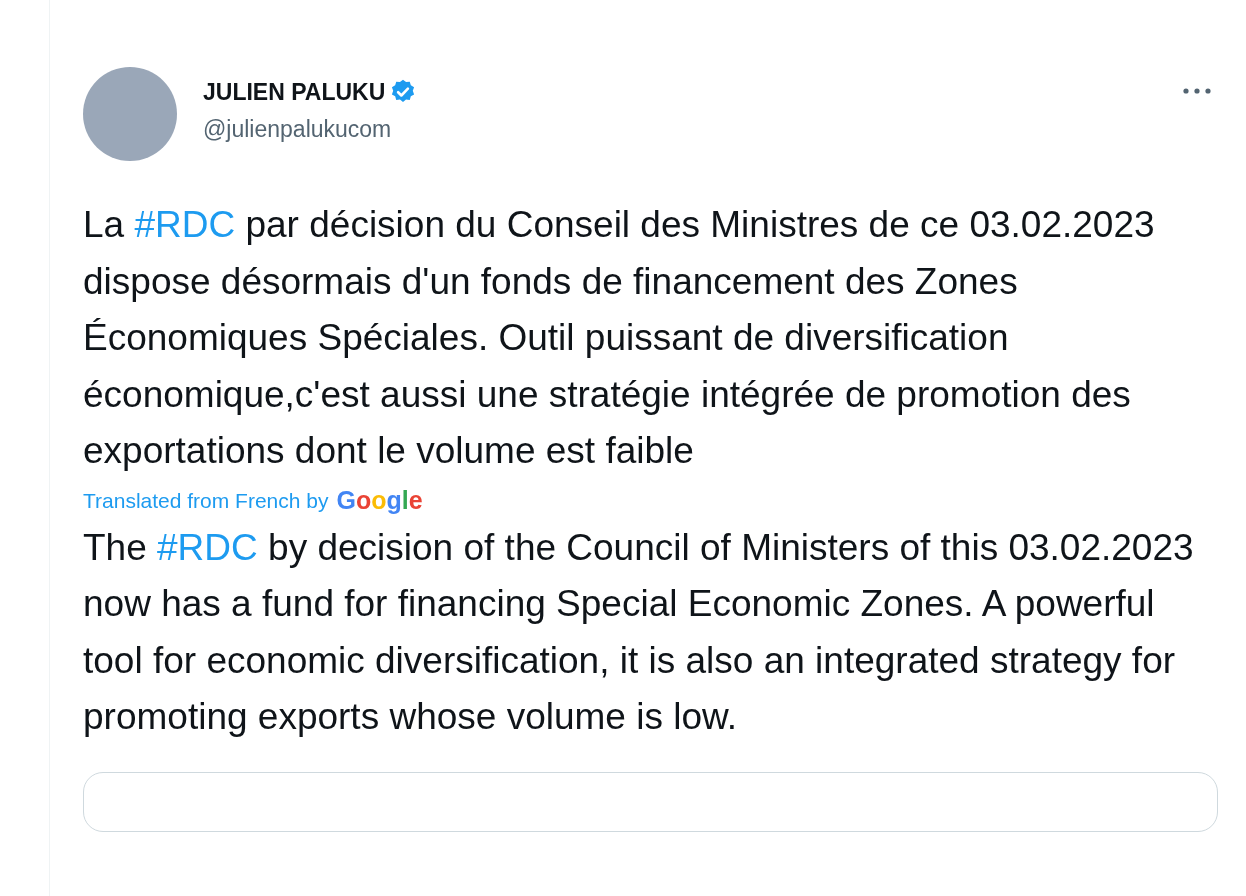 The image size is (1246, 896). Describe the element at coordinates (1197, 91) in the screenshot. I see `more-options-icon` at that location.